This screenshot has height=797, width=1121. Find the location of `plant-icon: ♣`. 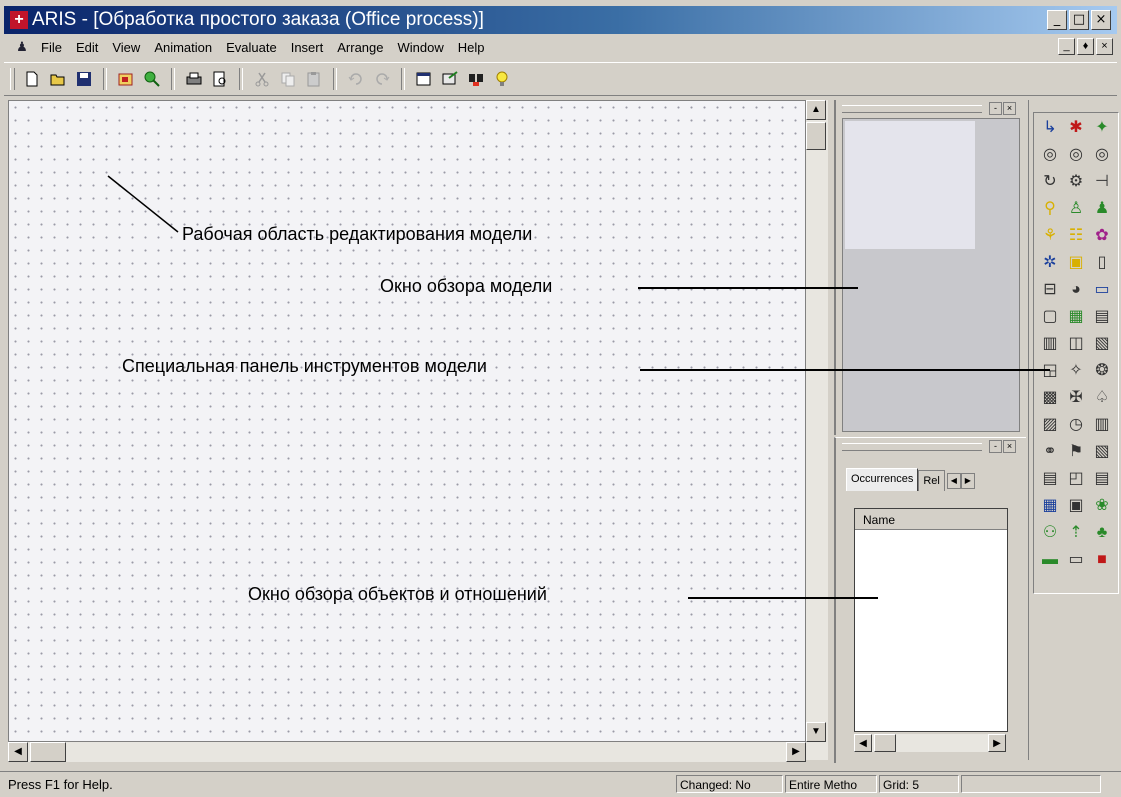

plant-icon: ♣ is located at coordinates (1102, 533).